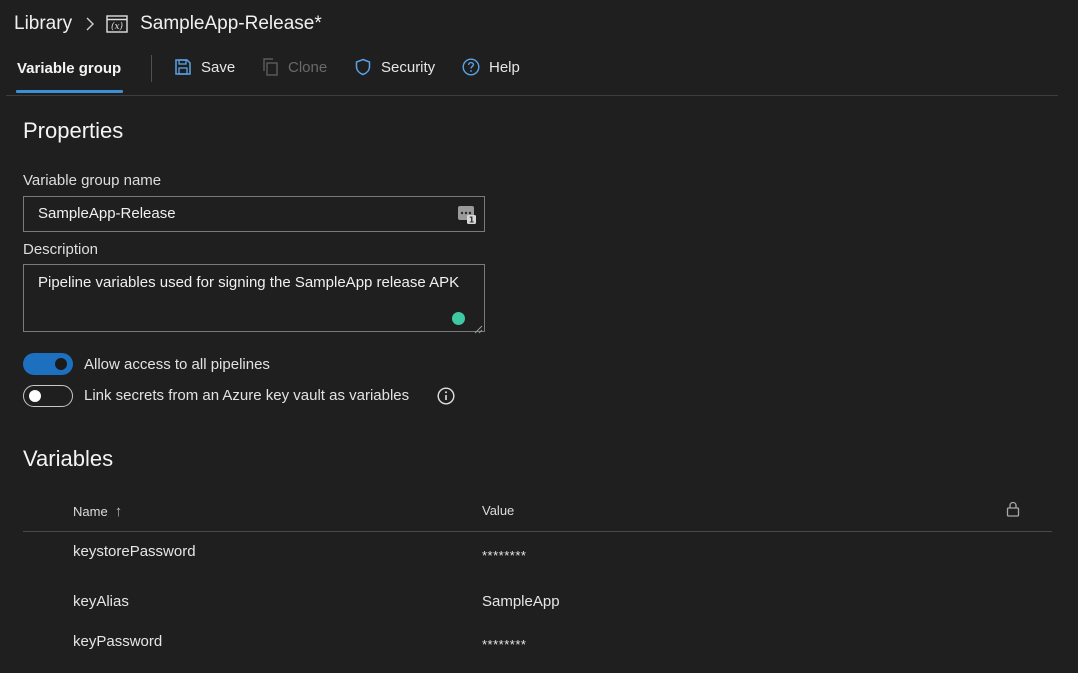 The height and width of the screenshot is (673, 1078). I want to click on help-button: Help, so click(491, 67).